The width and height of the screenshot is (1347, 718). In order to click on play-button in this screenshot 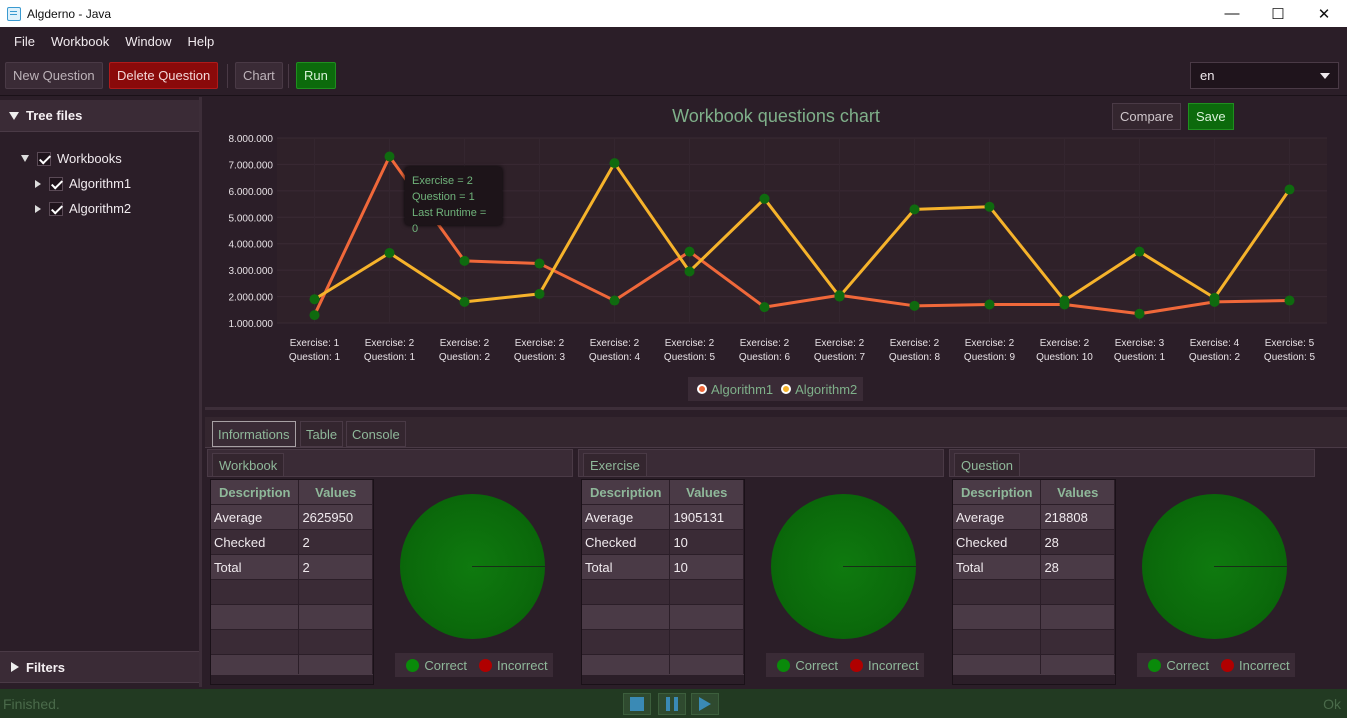, I will do `click(705, 704)`.